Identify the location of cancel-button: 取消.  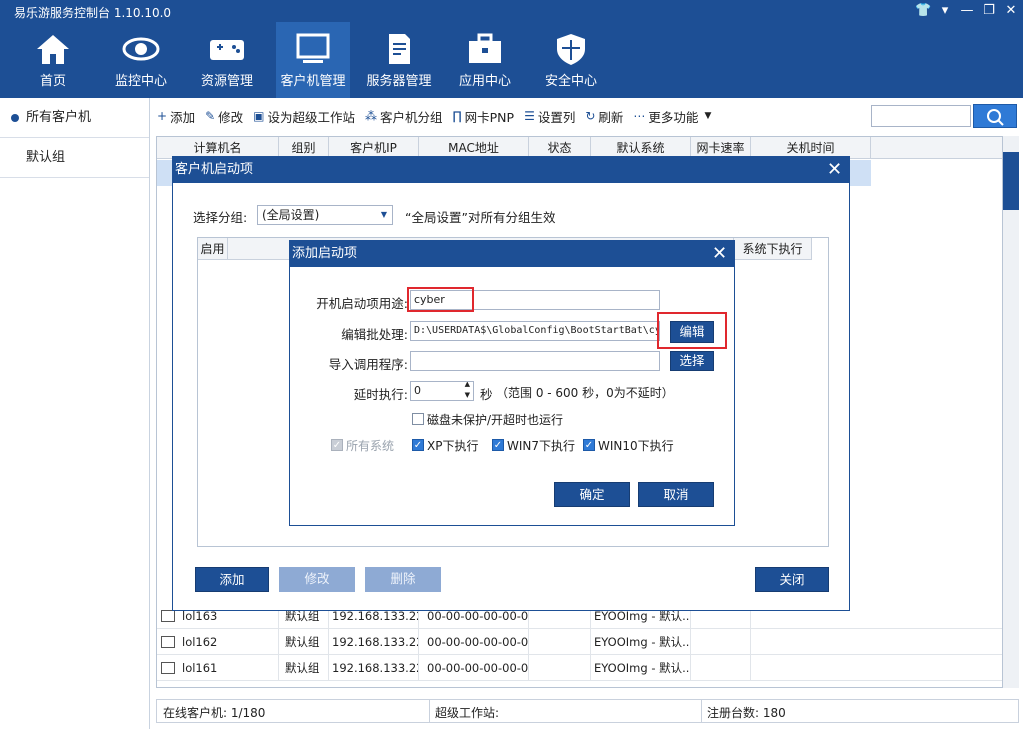
(676, 494).